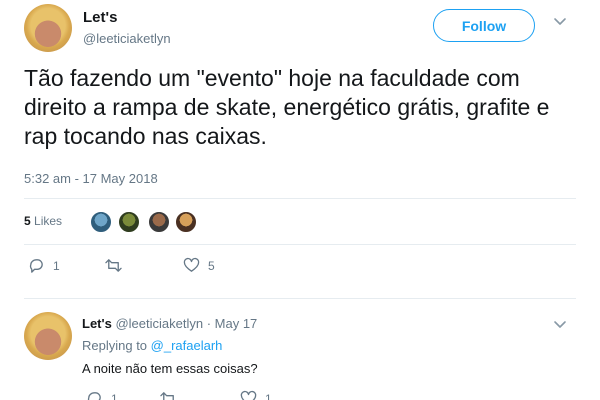 This screenshot has height=400, width=600. What do you see at coordinates (27, 221) in the screenshot?
I see `likes-count: 5` at bounding box center [27, 221].